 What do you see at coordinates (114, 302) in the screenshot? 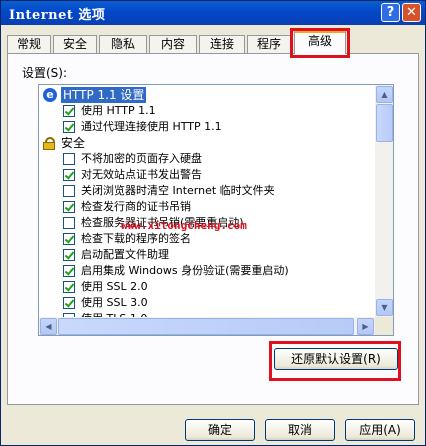
I see `settings-item-label: 使用 SSL 3.0` at bounding box center [114, 302].